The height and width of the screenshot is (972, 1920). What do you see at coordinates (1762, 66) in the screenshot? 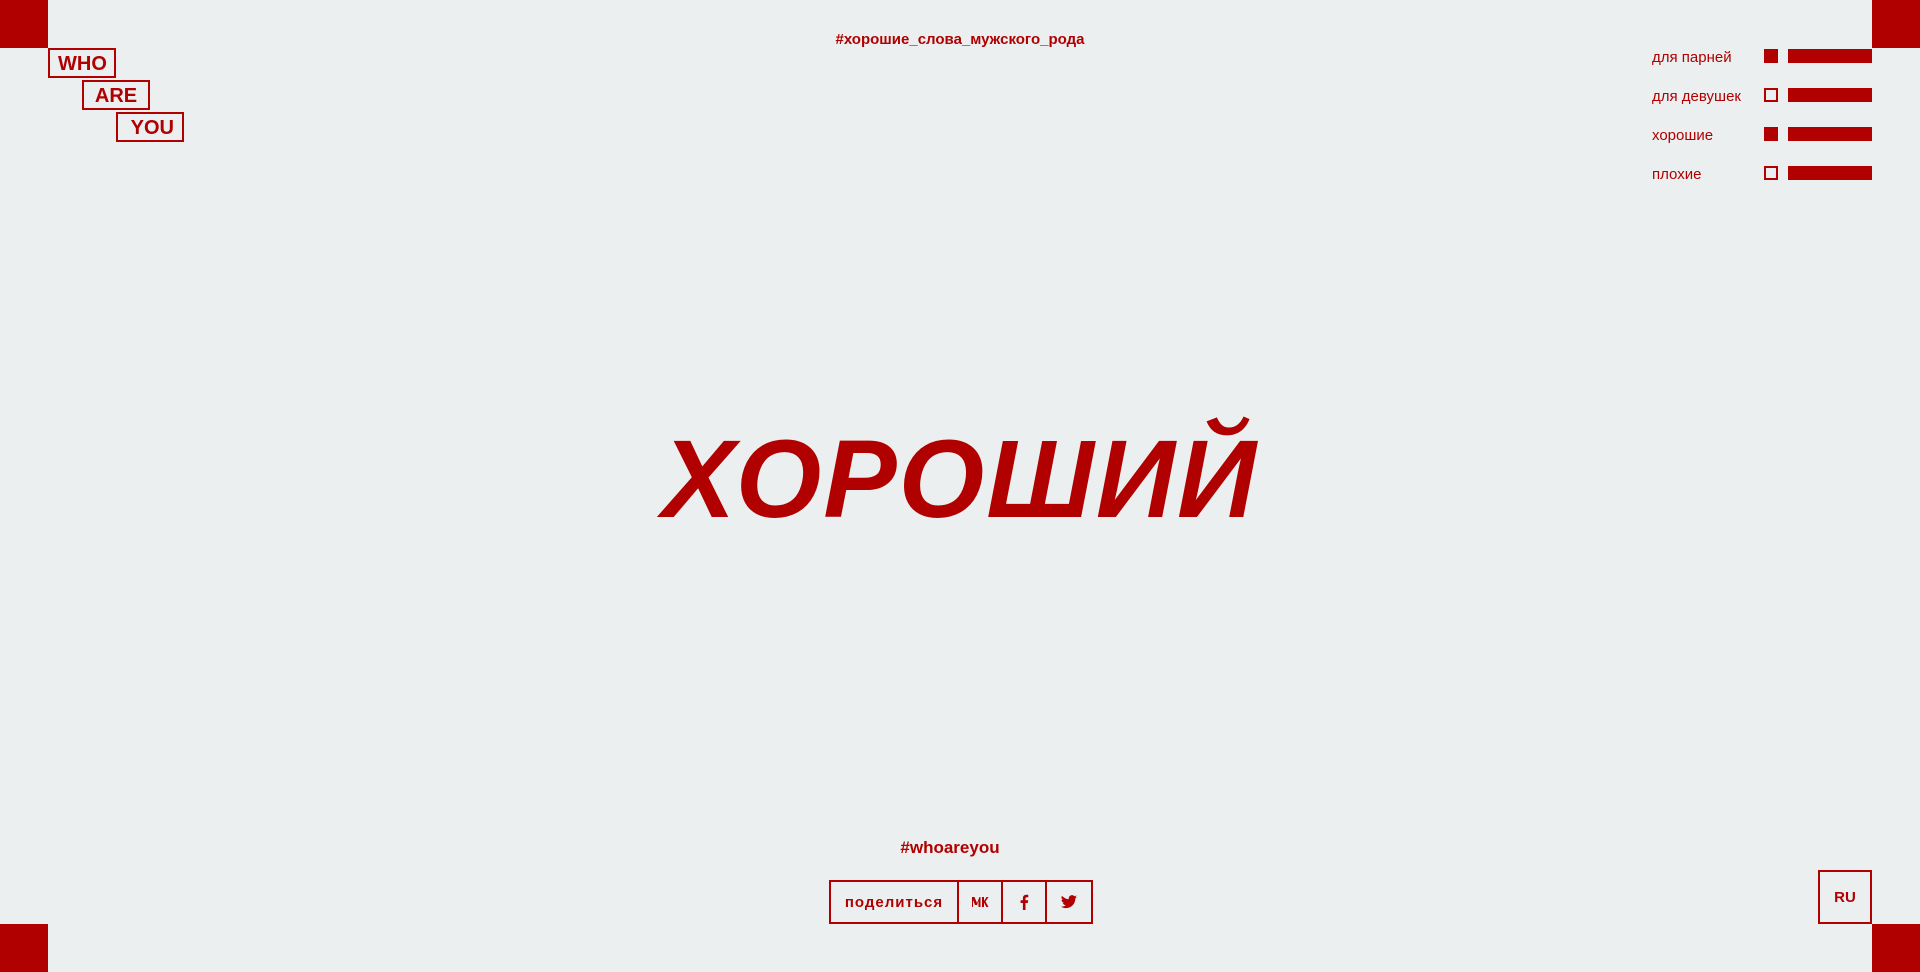
I see `filter-item-guys: для парней` at bounding box center [1762, 66].